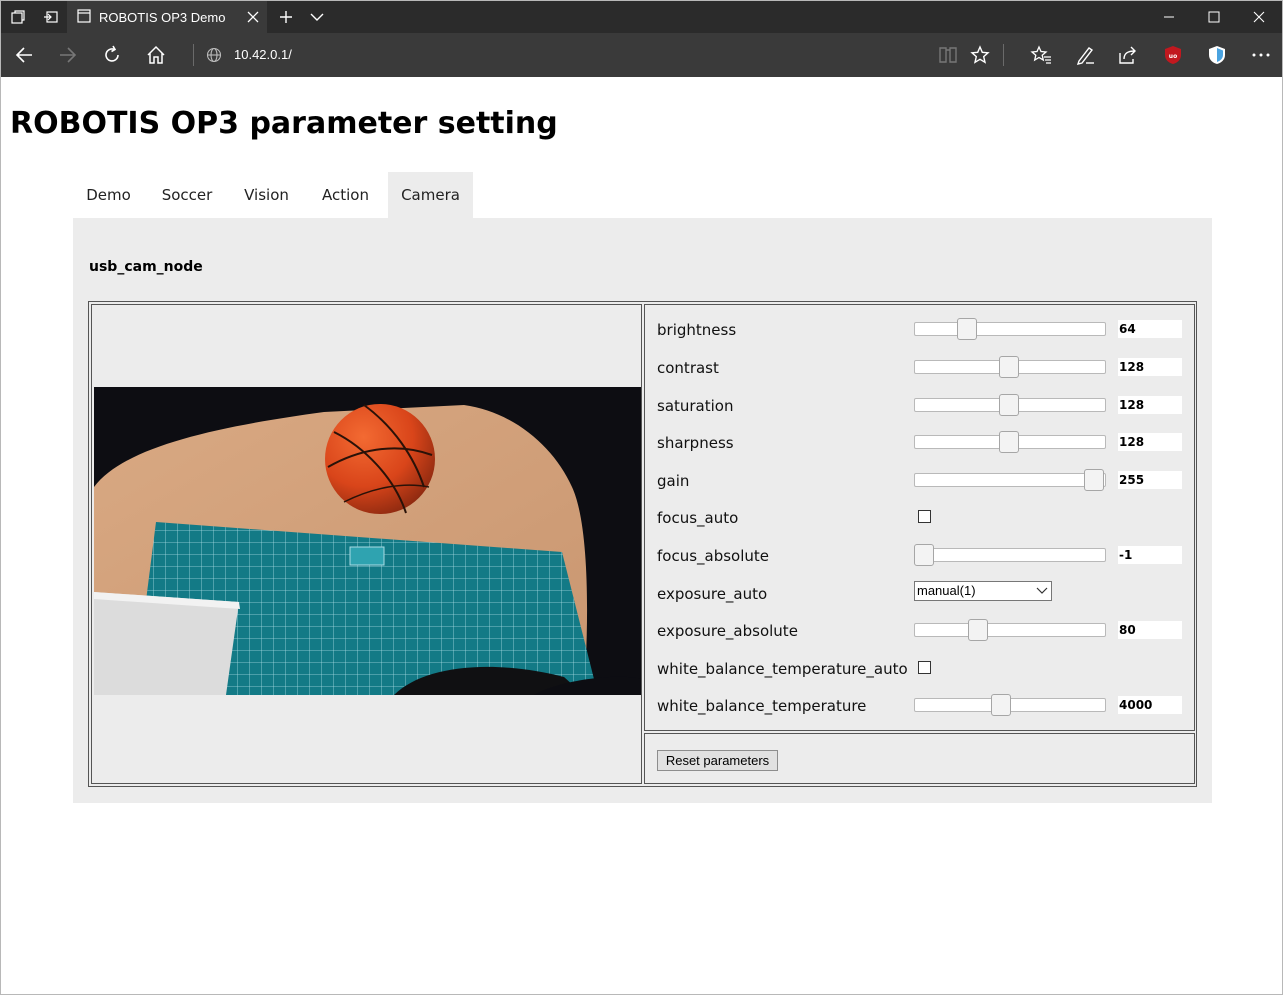  Describe the element at coordinates (1041, 55) in the screenshot. I see `favorites-hub-icon` at that location.